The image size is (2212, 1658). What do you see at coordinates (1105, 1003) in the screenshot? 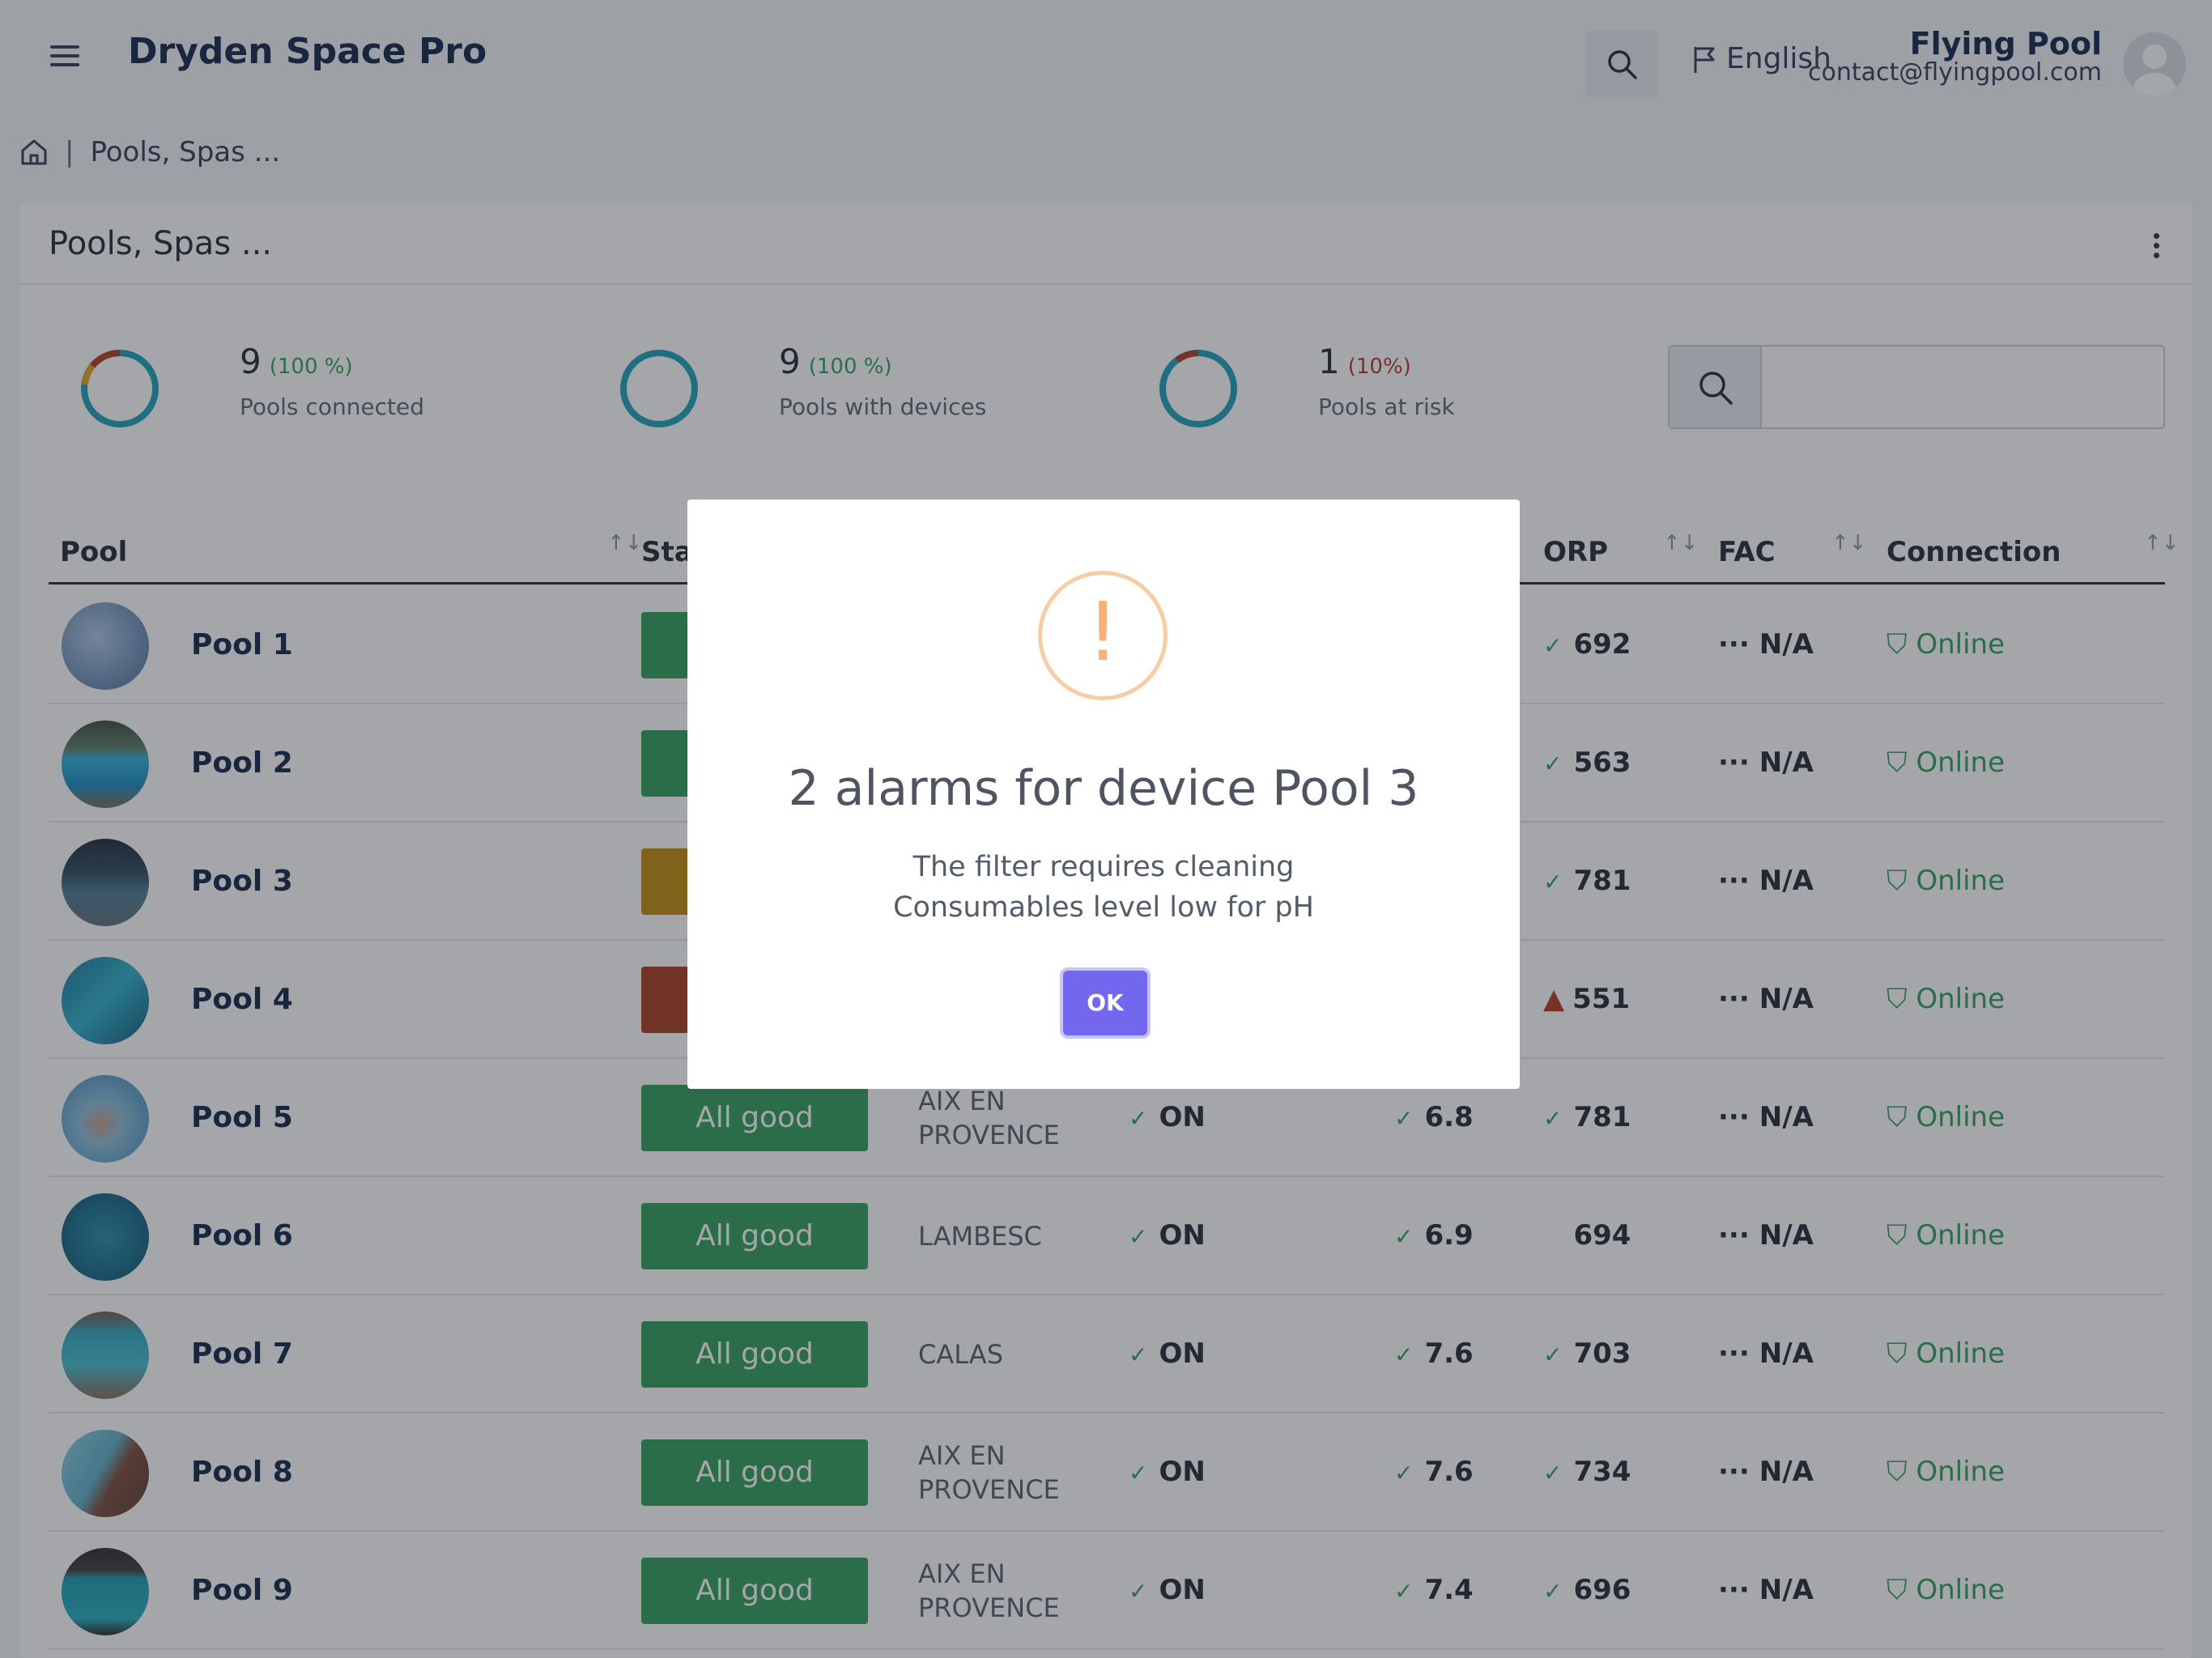
I see `ok-button: OK` at bounding box center [1105, 1003].